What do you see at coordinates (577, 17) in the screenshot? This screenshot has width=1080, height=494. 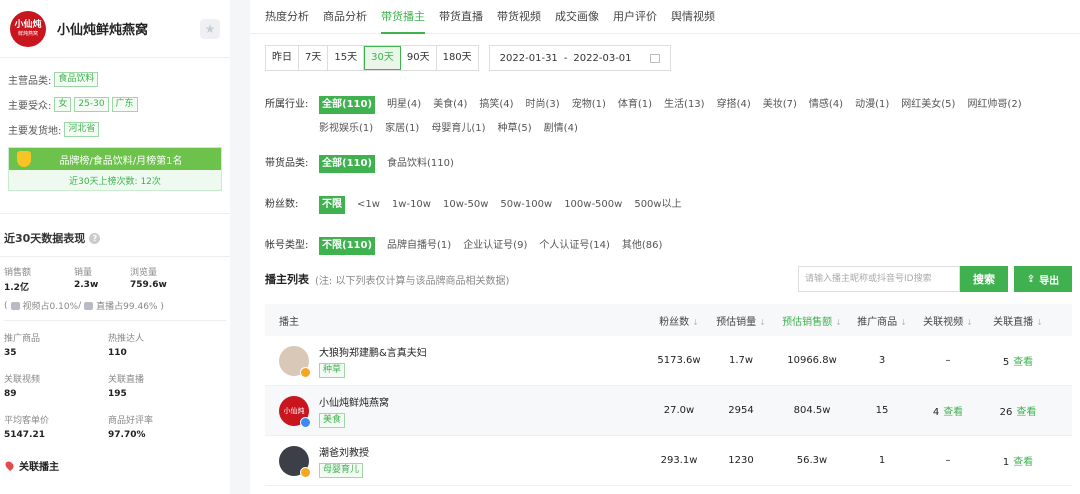 I see `tab-5: 成交画像` at bounding box center [577, 17].